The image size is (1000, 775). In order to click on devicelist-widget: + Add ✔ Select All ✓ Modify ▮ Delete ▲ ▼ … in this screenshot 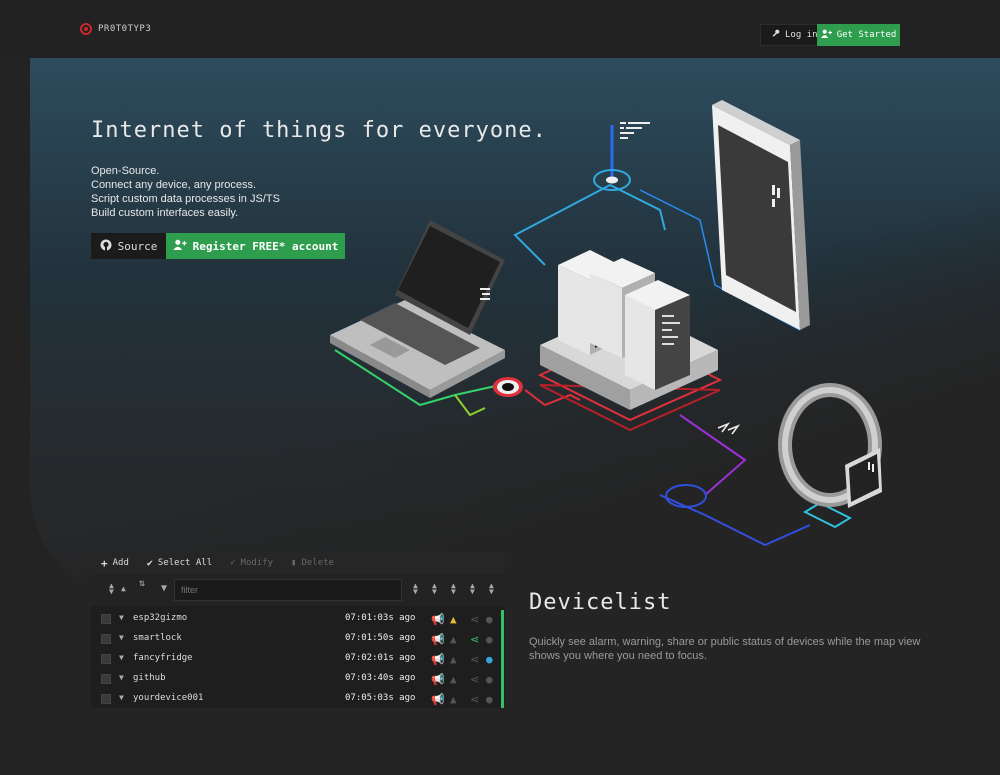, I will do `click(298, 630)`.